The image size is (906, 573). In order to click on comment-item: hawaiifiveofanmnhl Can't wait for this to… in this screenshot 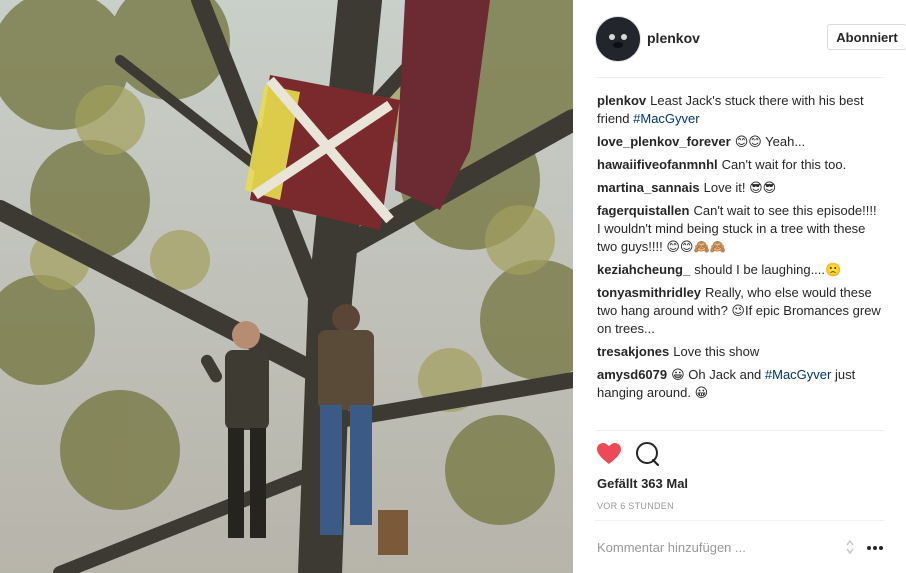, I will do `click(740, 165)`.